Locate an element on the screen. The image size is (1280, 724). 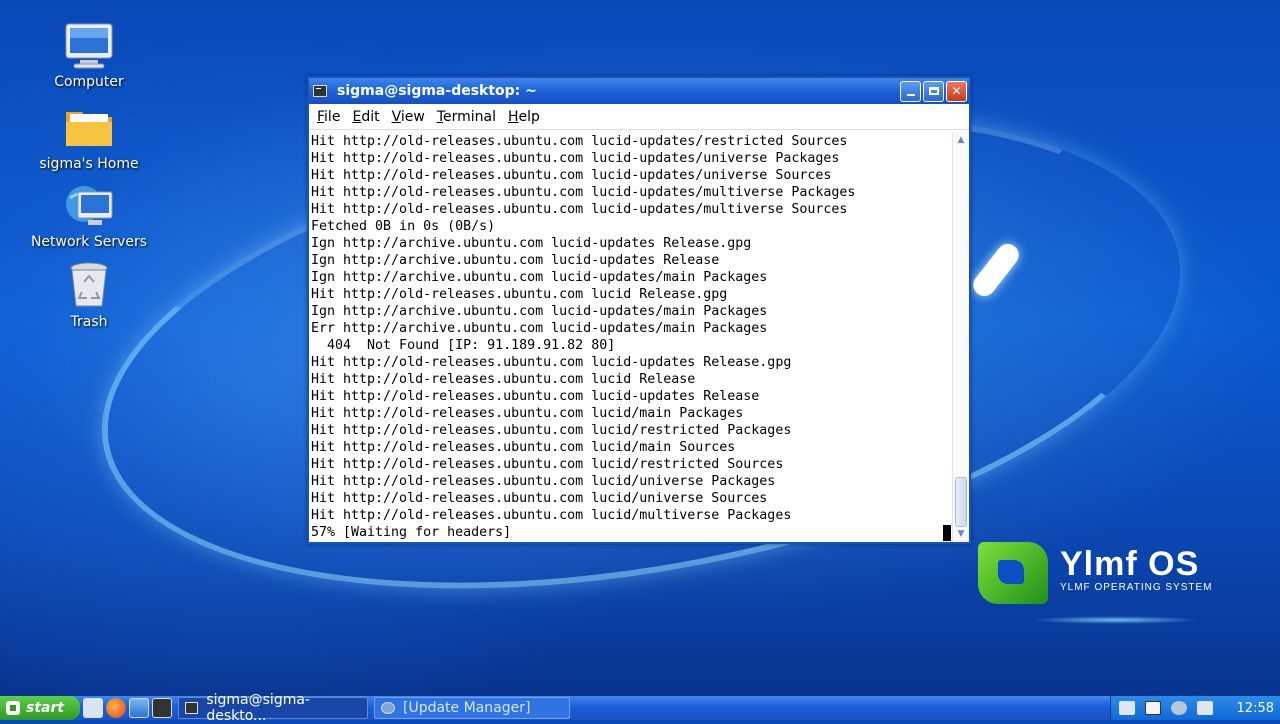
folder-icon is located at coordinates (89, 128).